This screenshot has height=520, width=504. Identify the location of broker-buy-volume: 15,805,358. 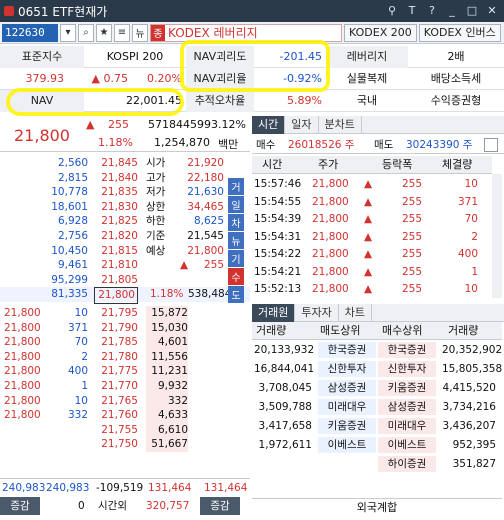
(472, 369).